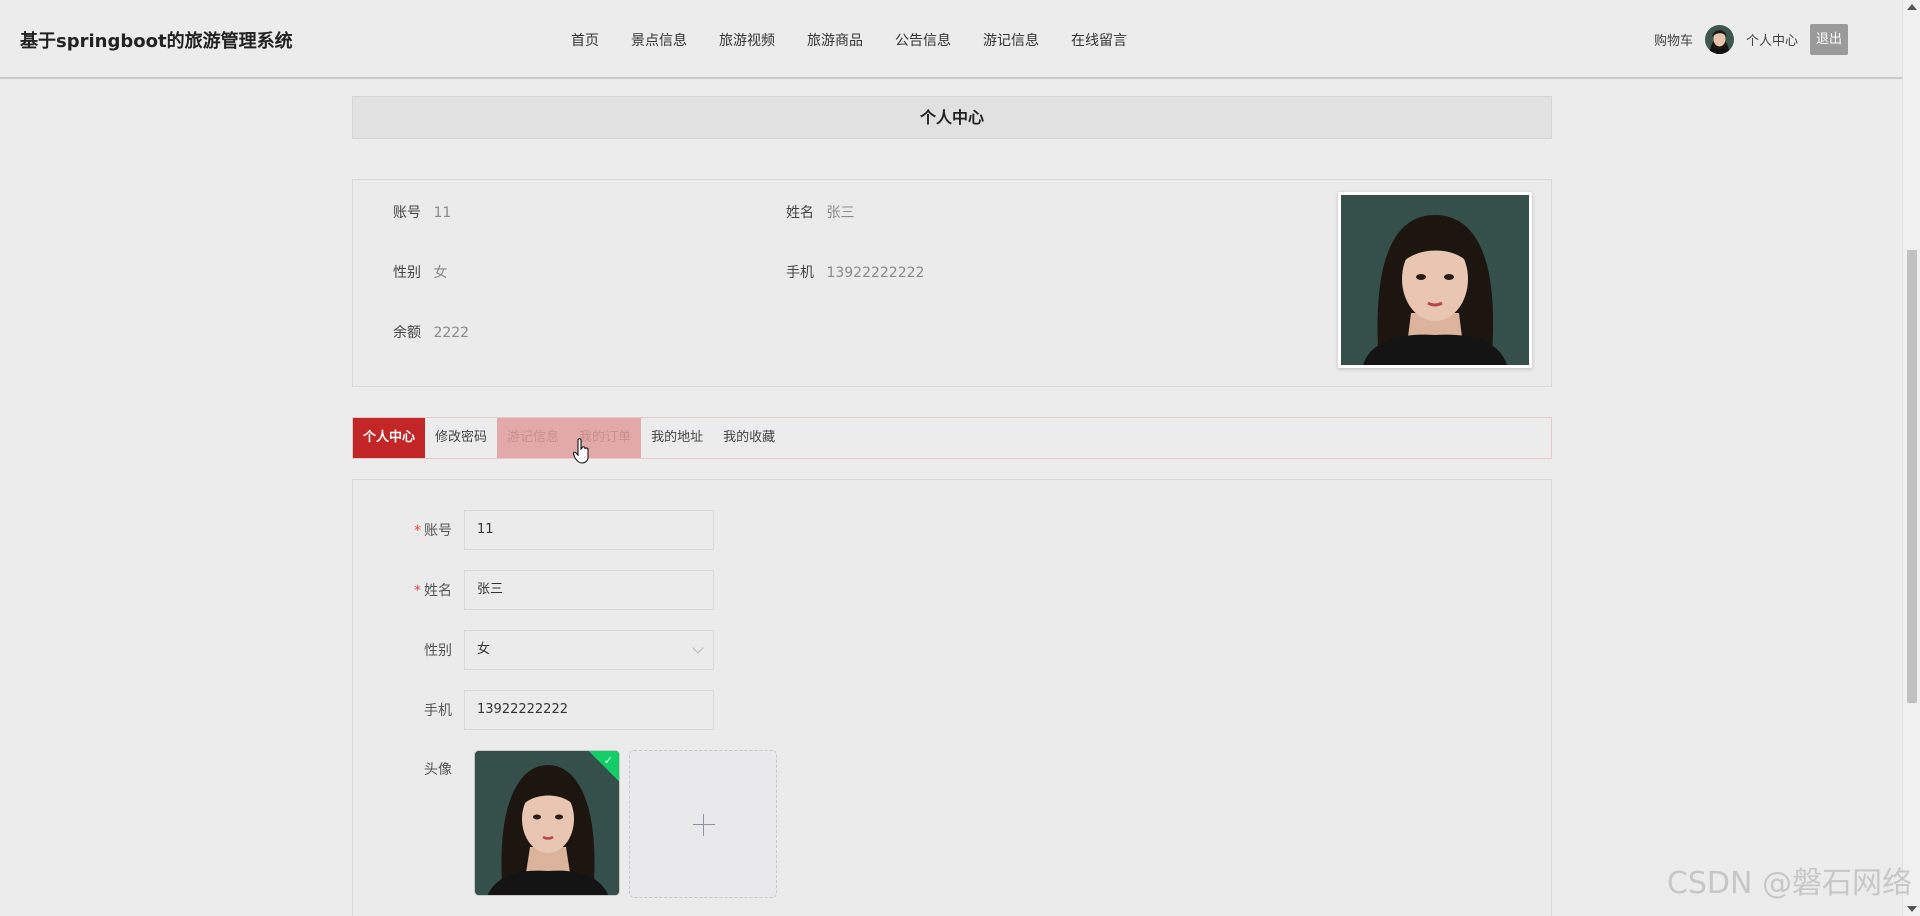 This screenshot has height=916, width=1920. Describe the element at coordinates (1435, 280) in the screenshot. I see `profile-photo` at that location.